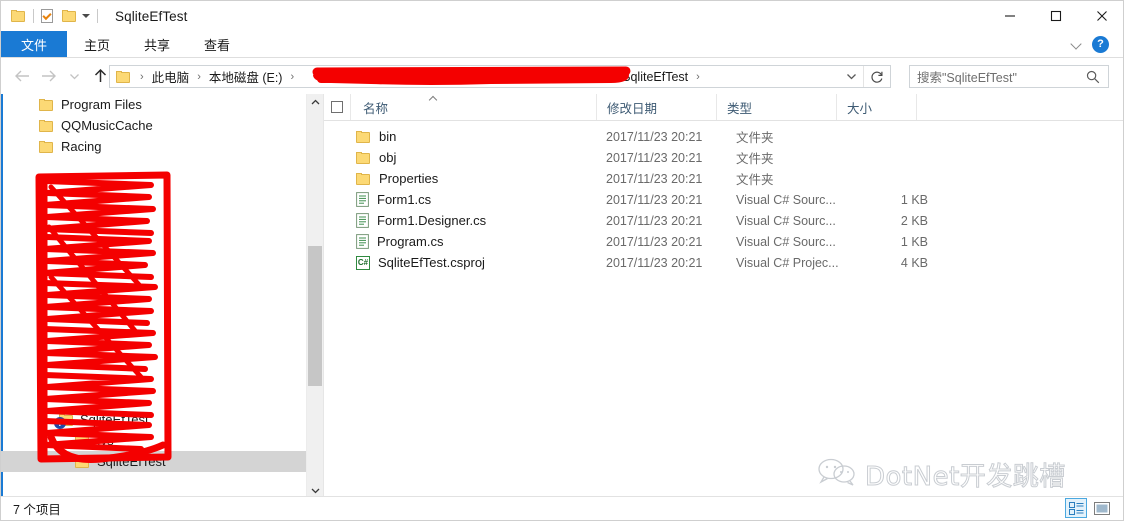 The height and width of the screenshot is (521, 1124). Describe the element at coordinates (33, 16) in the screenshot. I see `toolbar-divider` at that location.